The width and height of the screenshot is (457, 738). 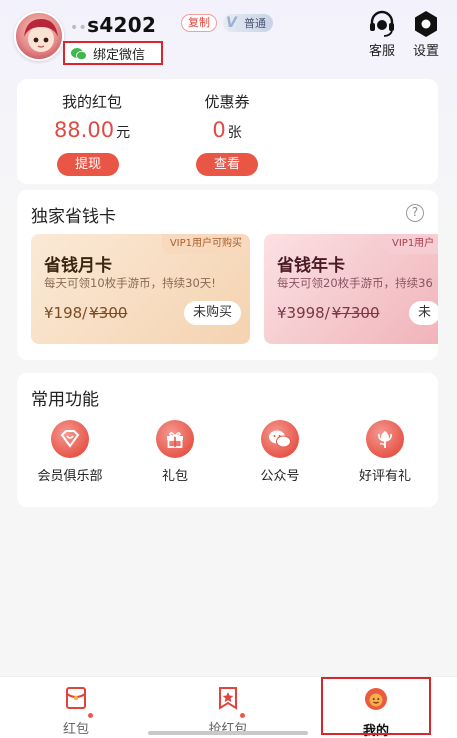 What do you see at coordinates (415, 213) in the screenshot?
I see `help-icon: ?` at bounding box center [415, 213].